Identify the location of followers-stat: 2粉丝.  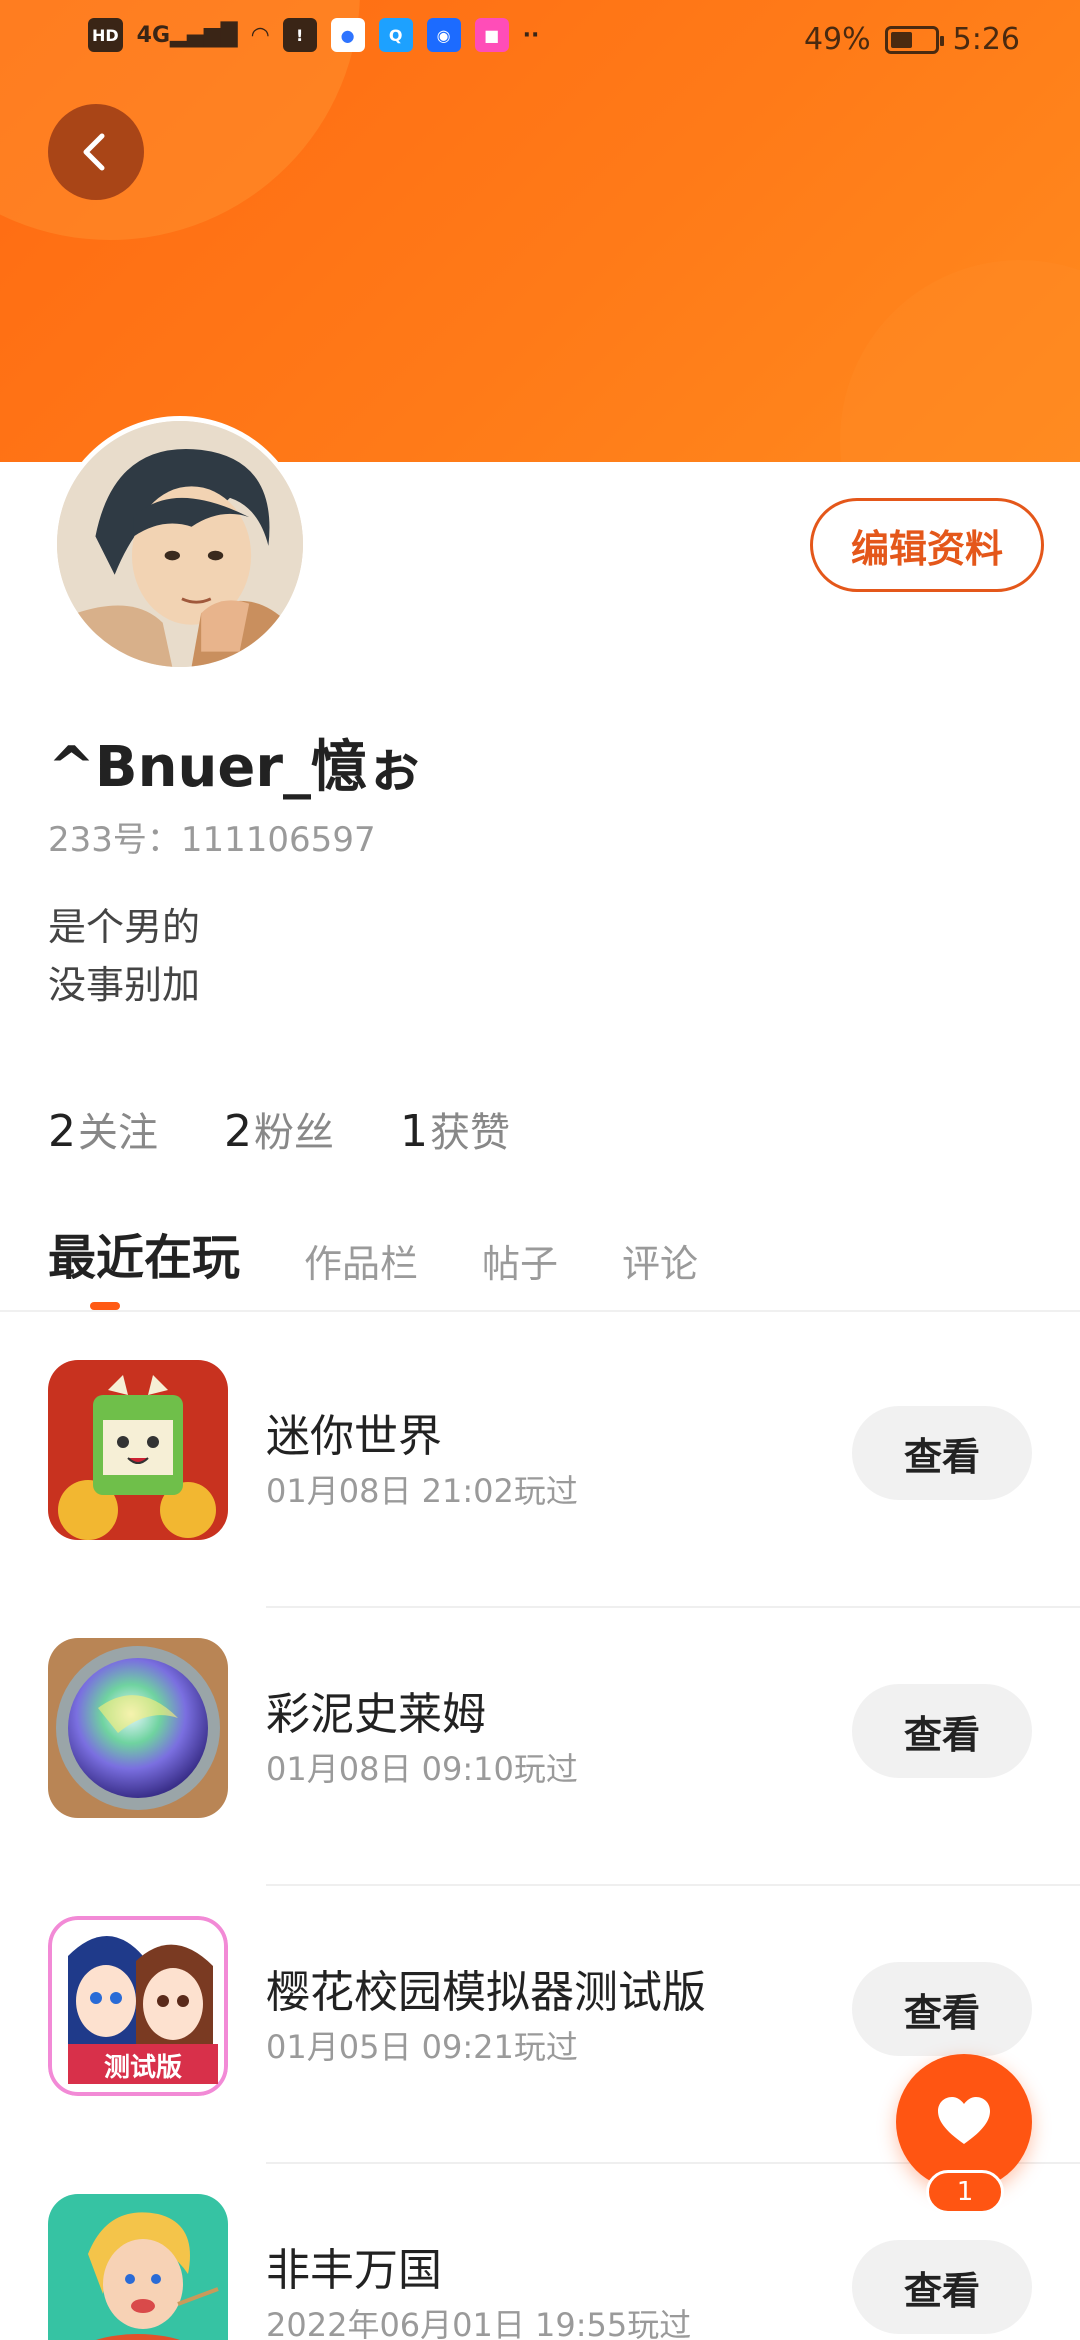
(279, 1129).